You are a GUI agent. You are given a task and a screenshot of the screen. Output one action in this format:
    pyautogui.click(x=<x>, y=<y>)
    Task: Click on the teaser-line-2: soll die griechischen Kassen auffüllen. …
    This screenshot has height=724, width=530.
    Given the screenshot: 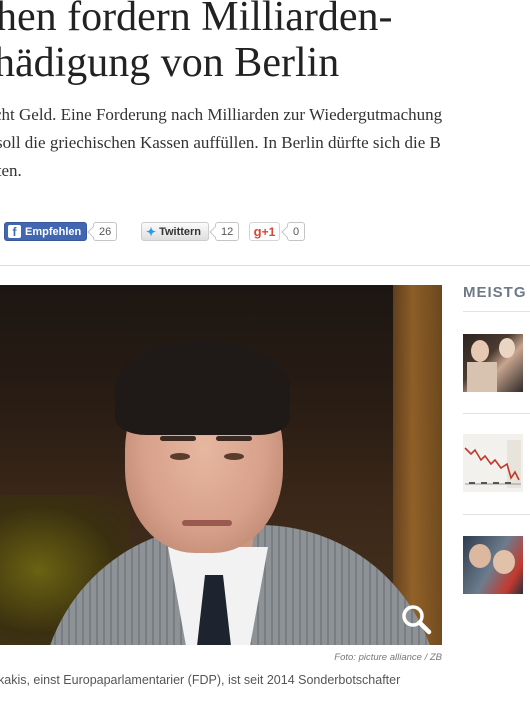 What is the action you would take?
    pyautogui.click(x=220, y=142)
    